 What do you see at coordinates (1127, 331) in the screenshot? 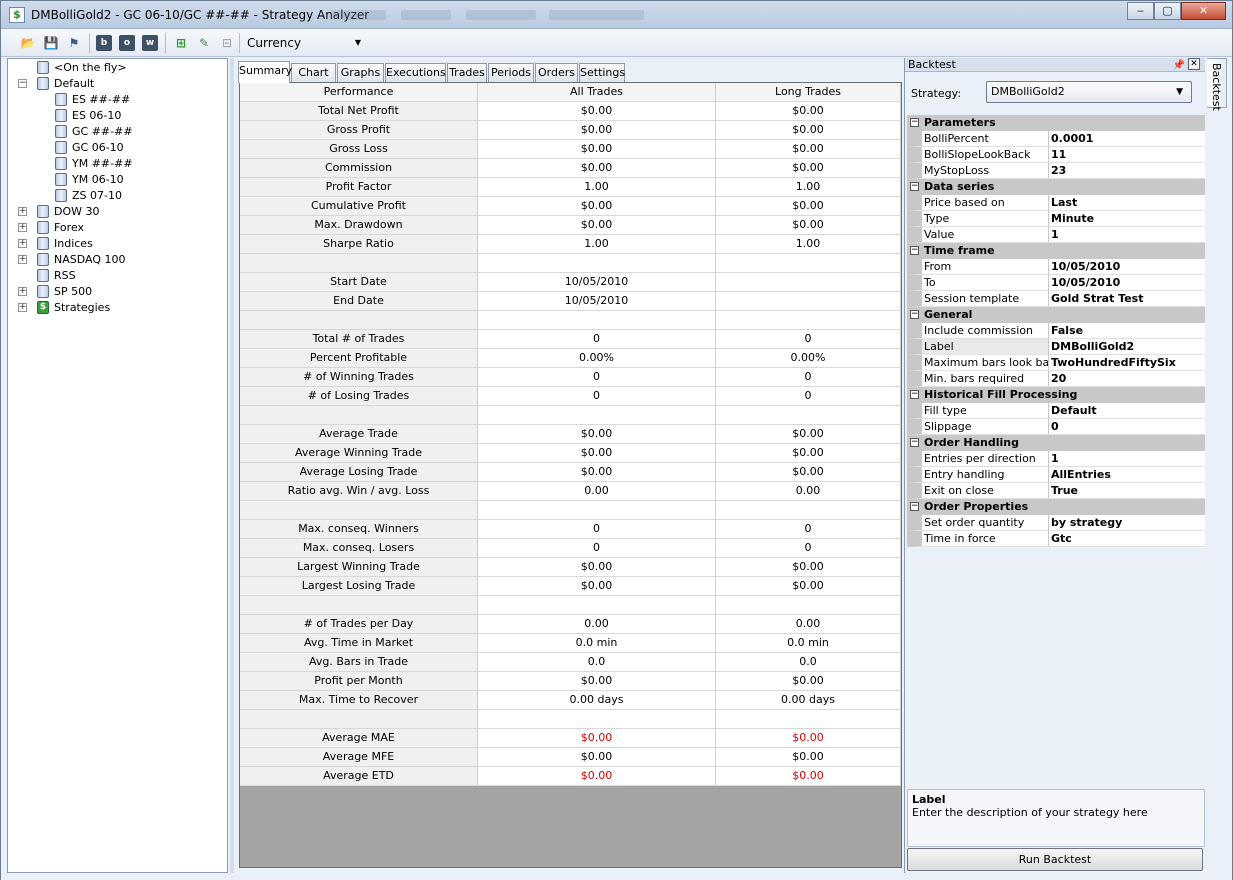
I see `property-value: False` at bounding box center [1127, 331].